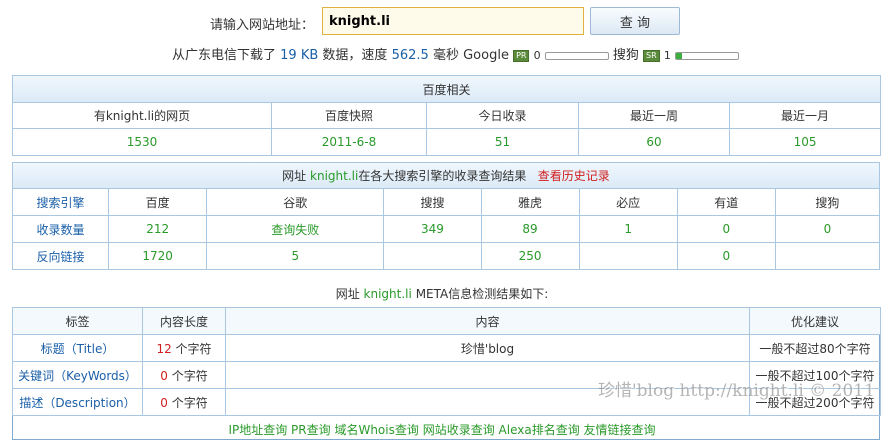 This screenshot has height=443, width=884. I want to click on download-speed: 562.5, so click(410, 55).